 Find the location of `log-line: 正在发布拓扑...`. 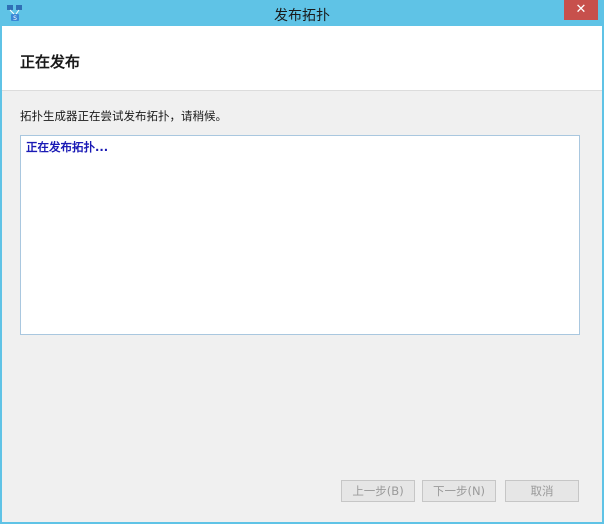

log-line: 正在发布拓扑... is located at coordinates (67, 147).